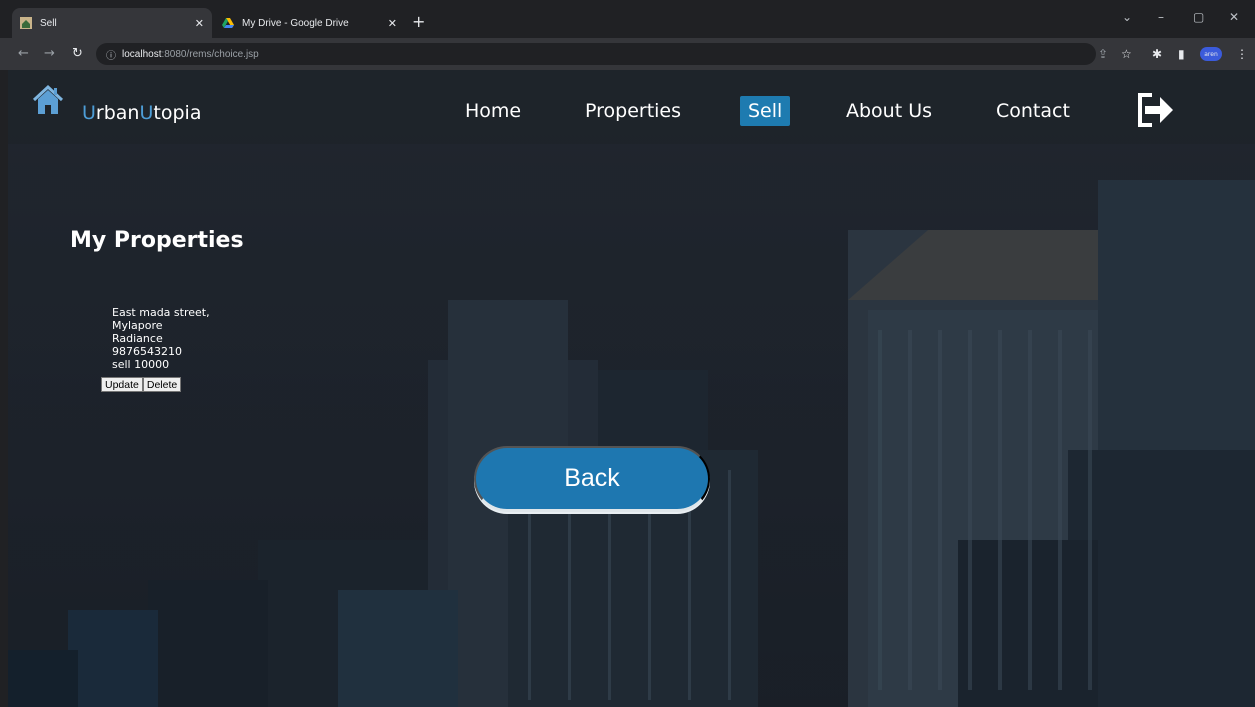  What do you see at coordinates (1157, 54) in the screenshot?
I see `extensions-puzzle-icon: ✱` at bounding box center [1157, 54].